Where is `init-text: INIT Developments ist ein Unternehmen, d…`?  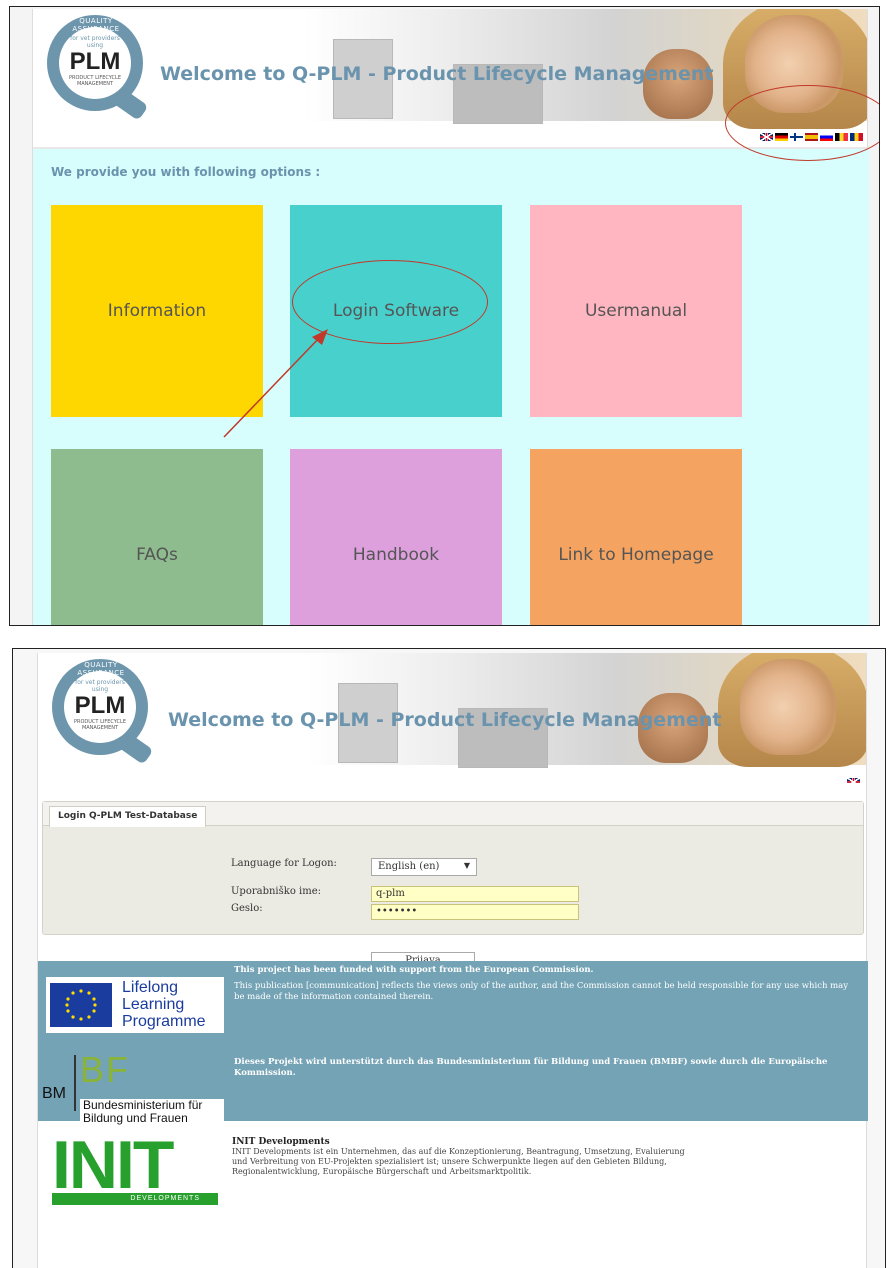 init-text: INIT Developments ist ein Unternehmen, d… is located at coordinates (458, 1161).